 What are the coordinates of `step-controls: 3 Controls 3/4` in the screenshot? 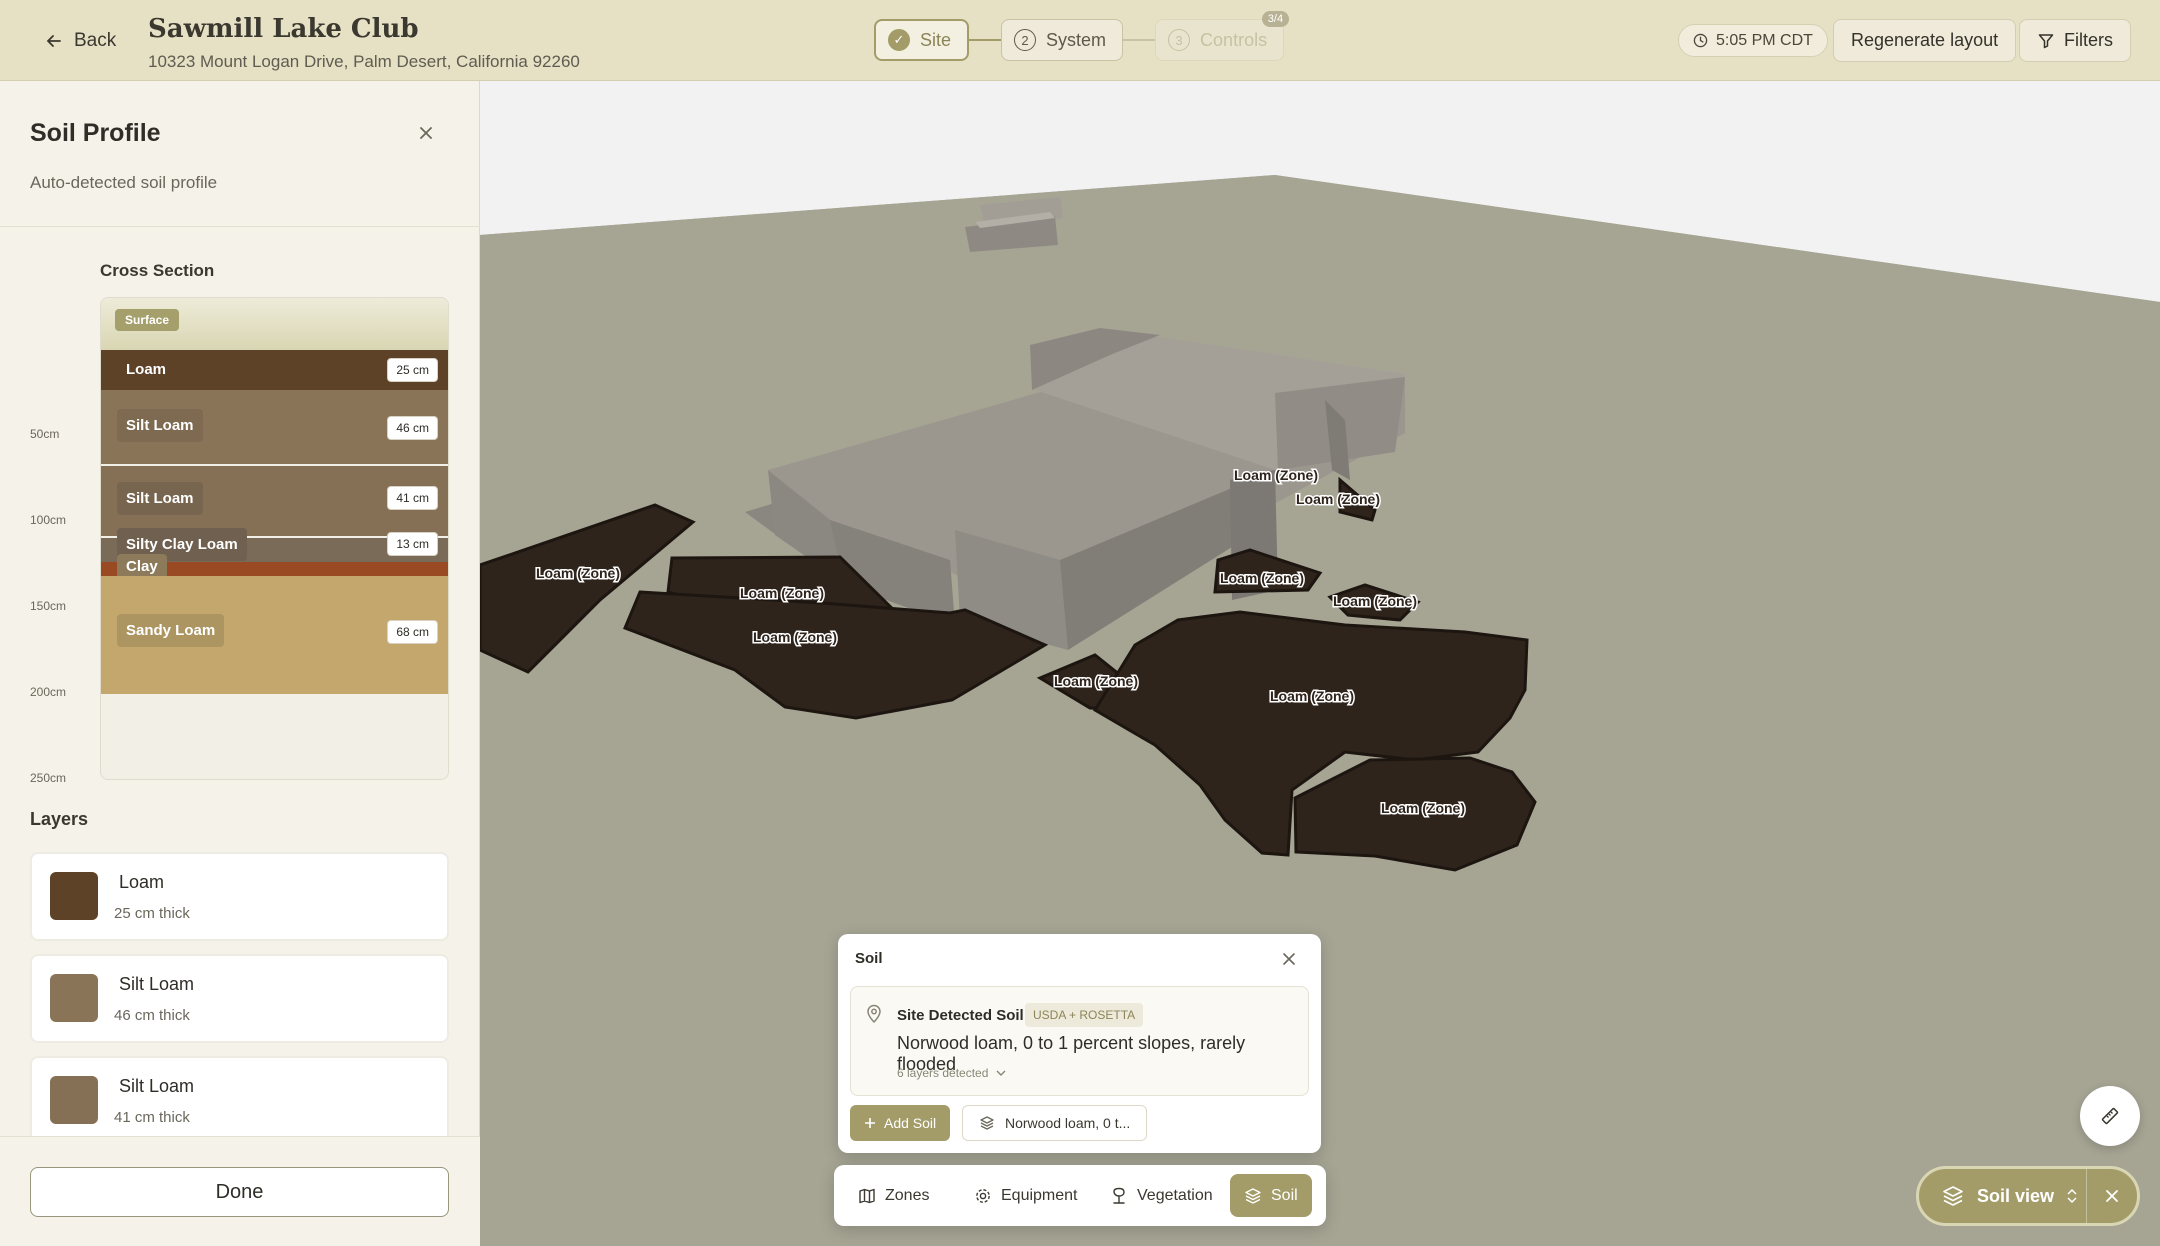 It's located at (1222, 36).